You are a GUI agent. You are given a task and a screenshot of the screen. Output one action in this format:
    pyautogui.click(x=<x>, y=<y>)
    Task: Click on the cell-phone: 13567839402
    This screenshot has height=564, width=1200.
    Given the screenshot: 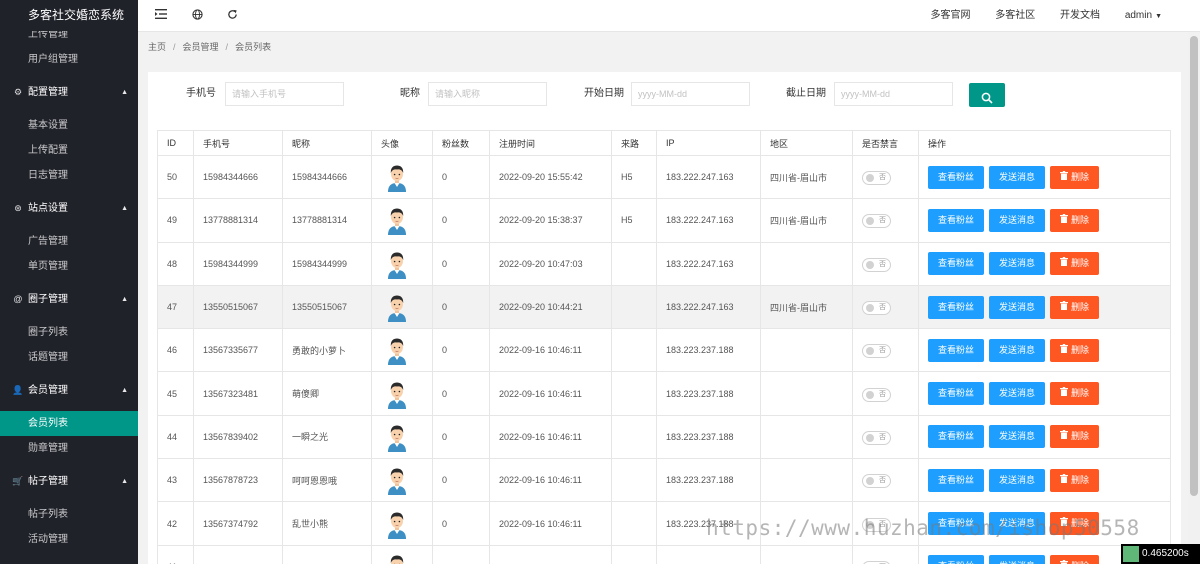 What is the action you would take?
    pyautogui.click(x=238, y=437)
    